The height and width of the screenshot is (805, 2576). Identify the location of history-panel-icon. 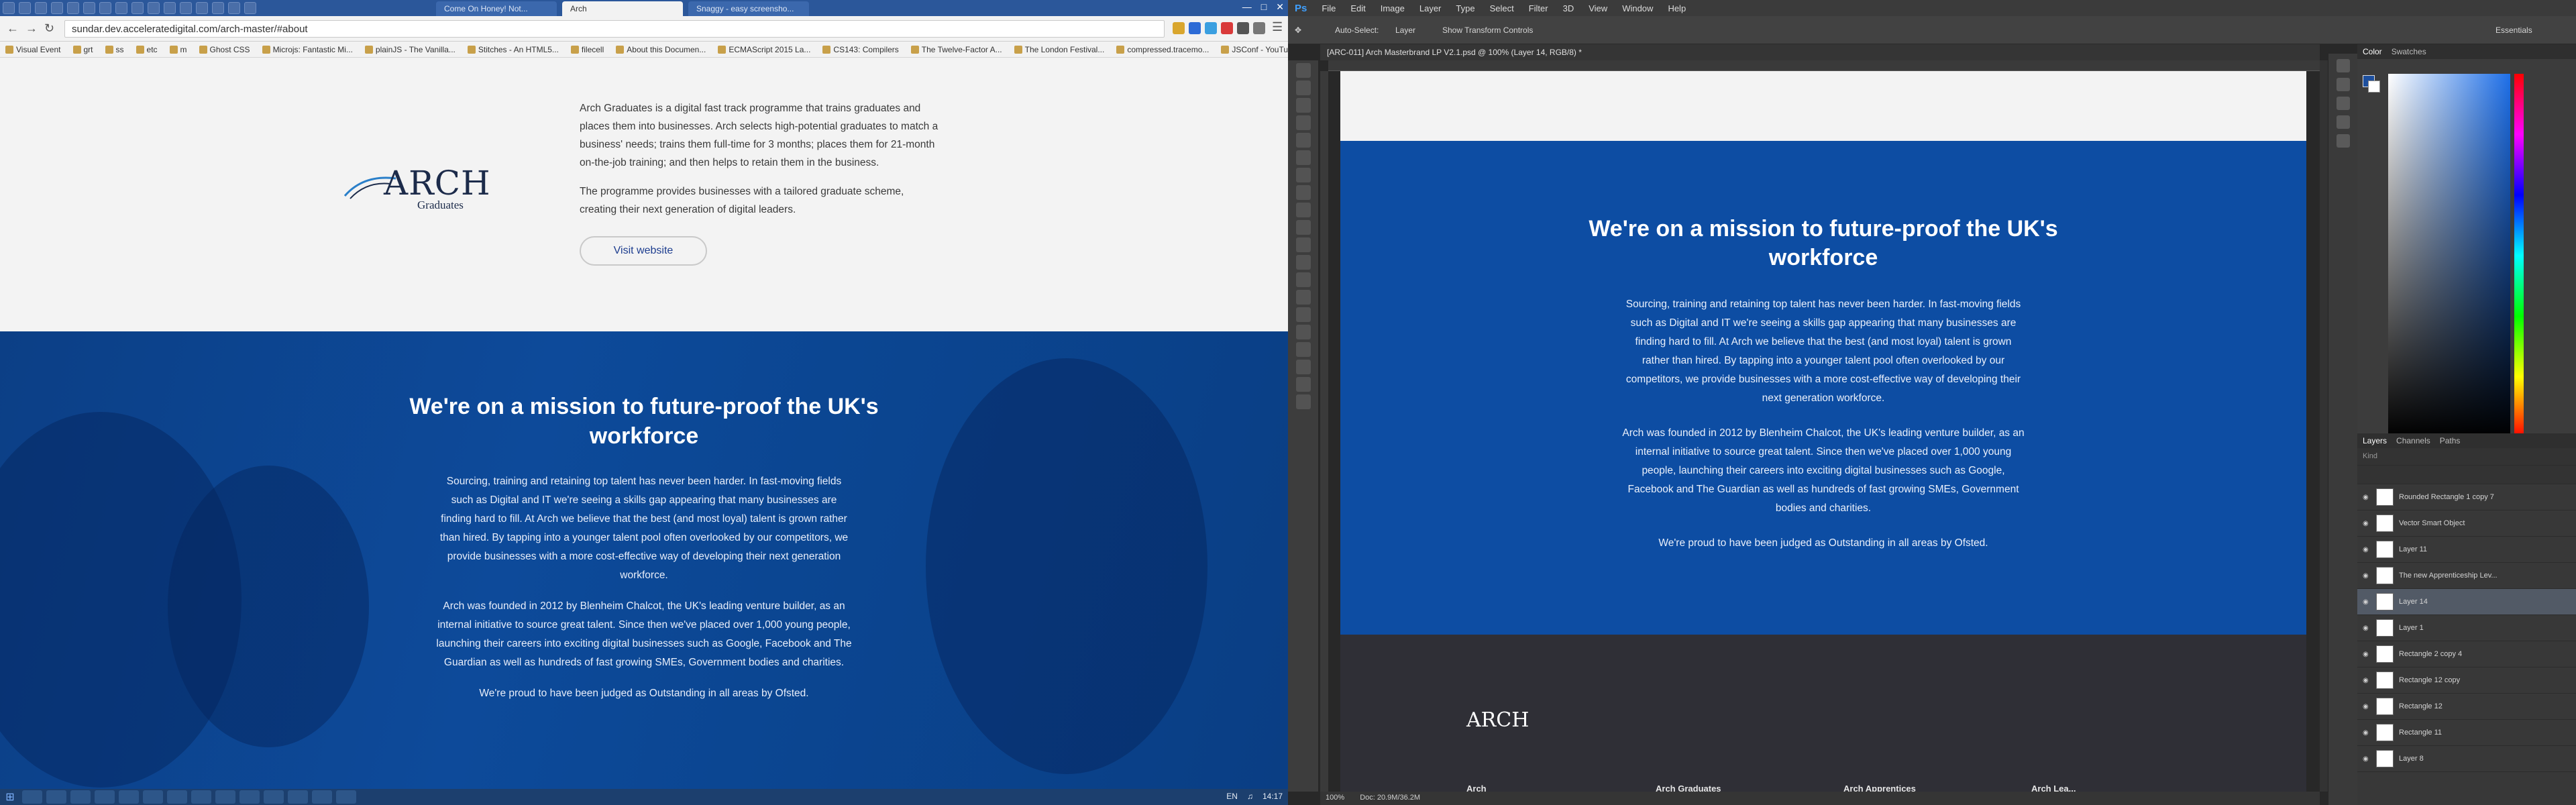
(2343, 65).